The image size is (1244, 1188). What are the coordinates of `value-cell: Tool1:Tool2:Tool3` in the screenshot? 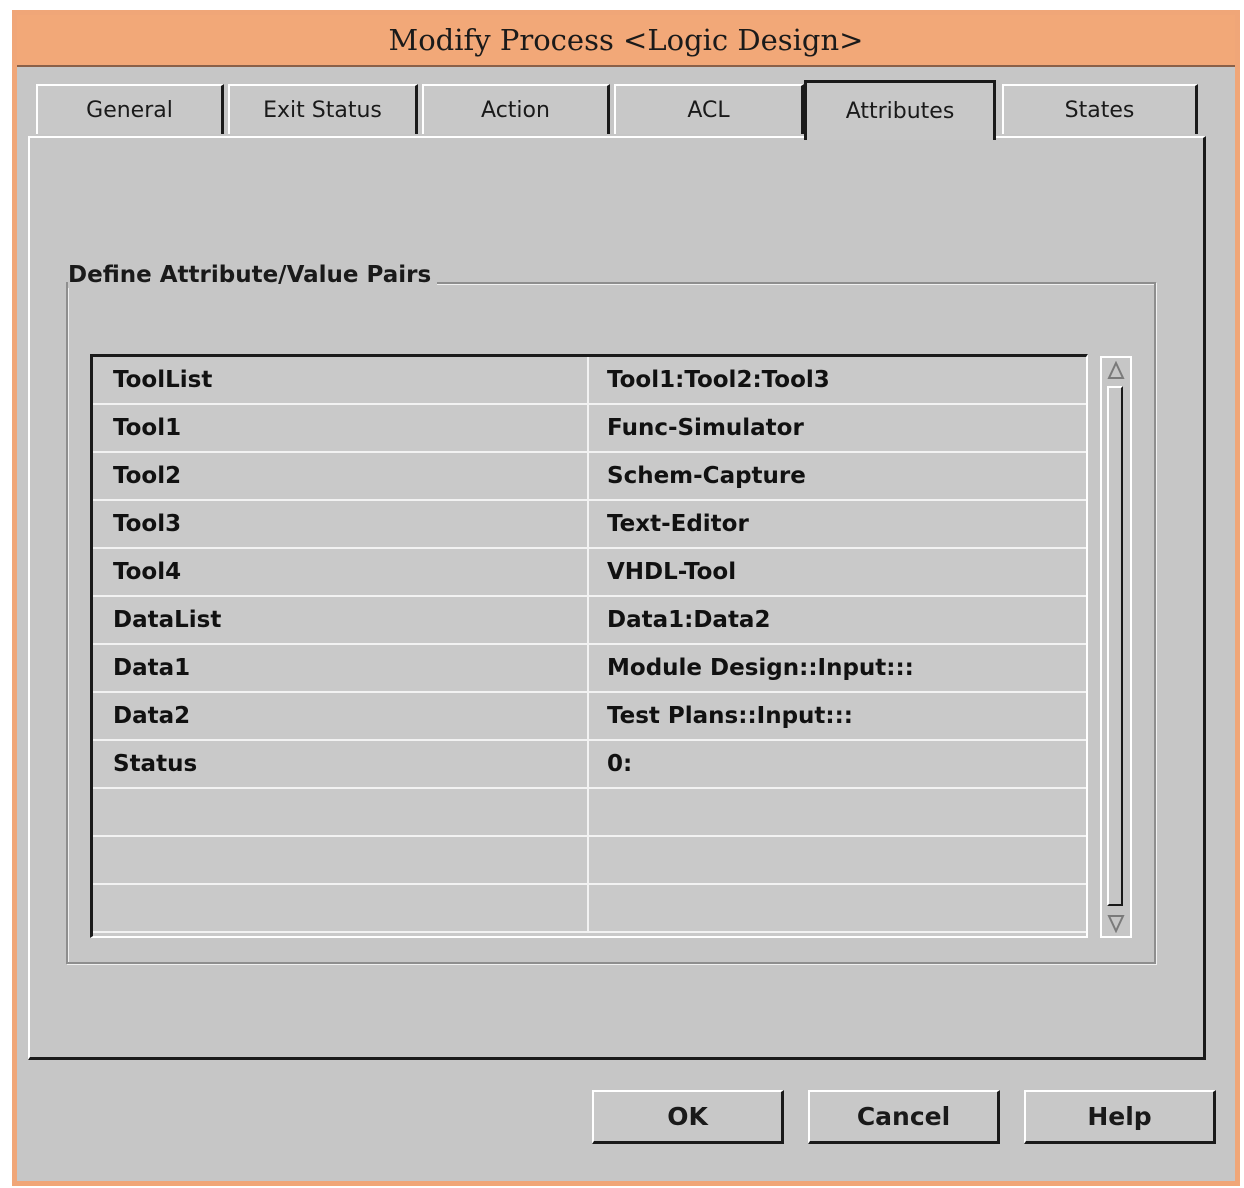 It's located at (837, 381).